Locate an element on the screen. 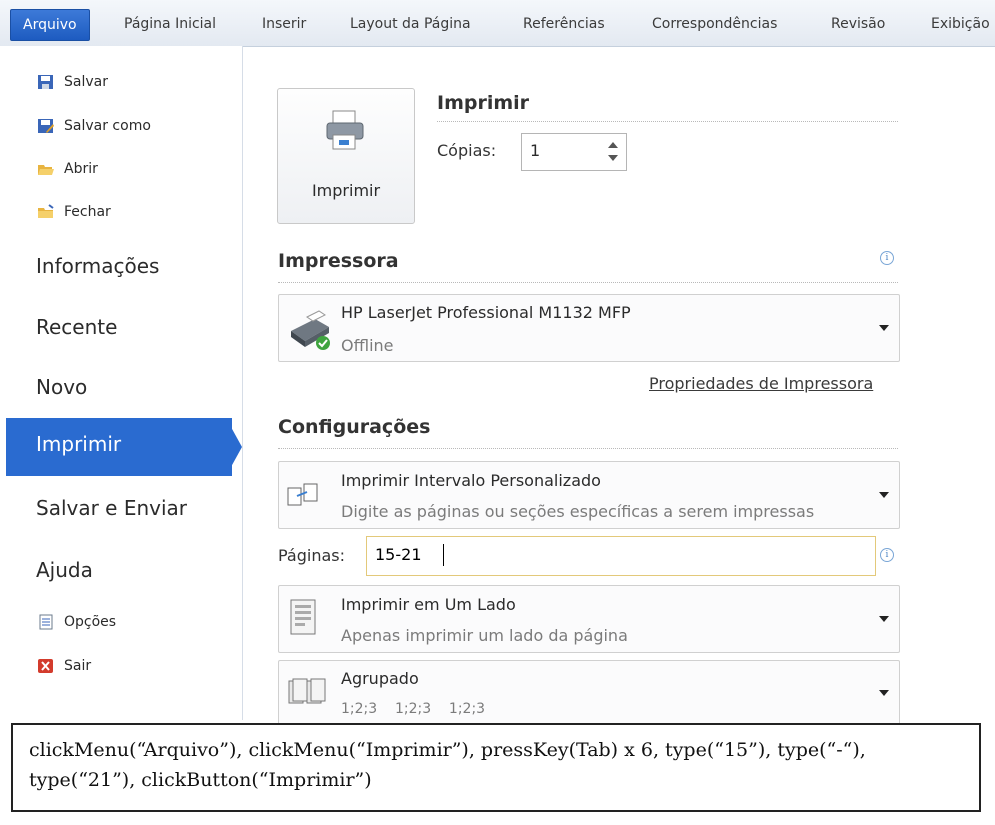 The width and height of the screenshot is (995, 825). sidebar-item-opcoes: Opções is located at coordinates (76, 622).